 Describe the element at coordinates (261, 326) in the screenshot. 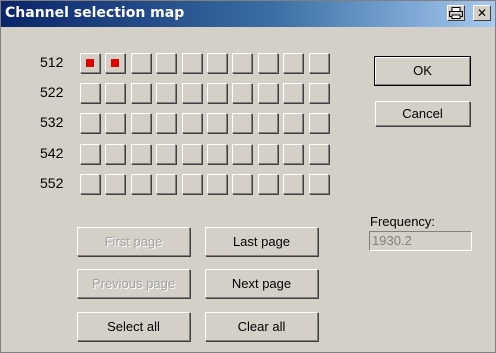

I see `clear-all-button: Clear all` at that location.